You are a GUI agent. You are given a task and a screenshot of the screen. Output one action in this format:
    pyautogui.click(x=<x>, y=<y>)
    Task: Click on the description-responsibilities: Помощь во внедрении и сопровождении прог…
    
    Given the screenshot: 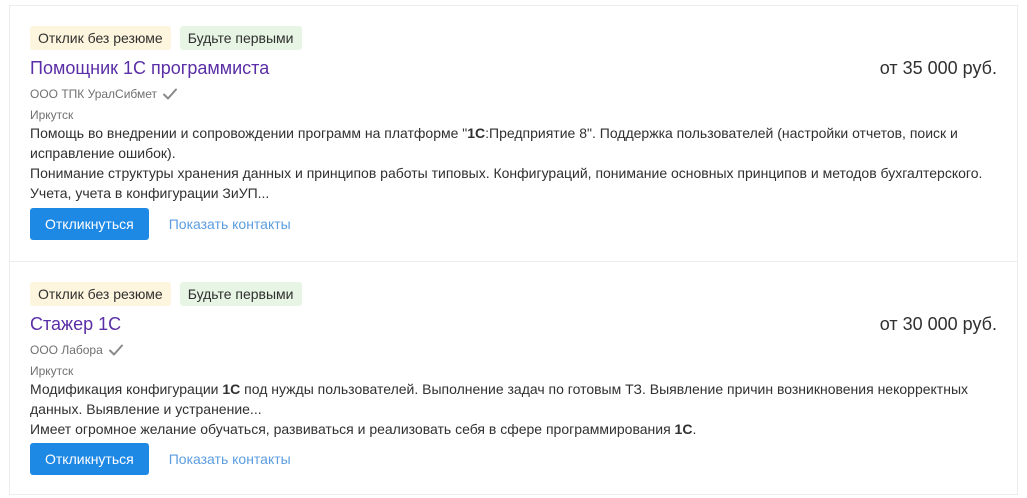 What is the action you would take?
    pyautogui.click(x=494, y=143)
    